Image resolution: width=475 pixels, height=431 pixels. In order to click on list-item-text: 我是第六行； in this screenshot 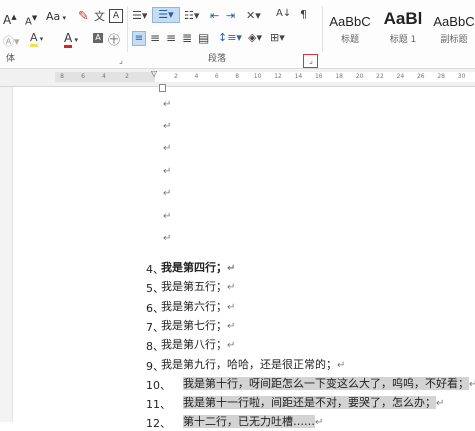, I will do `click(194, 306)`.